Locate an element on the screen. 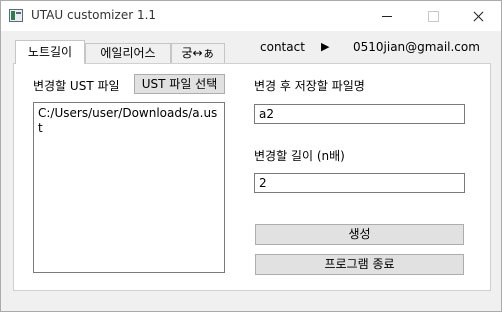 The image size is (502, 312). tab-alias: 에일리어스 is located at coordinates (128, 53).